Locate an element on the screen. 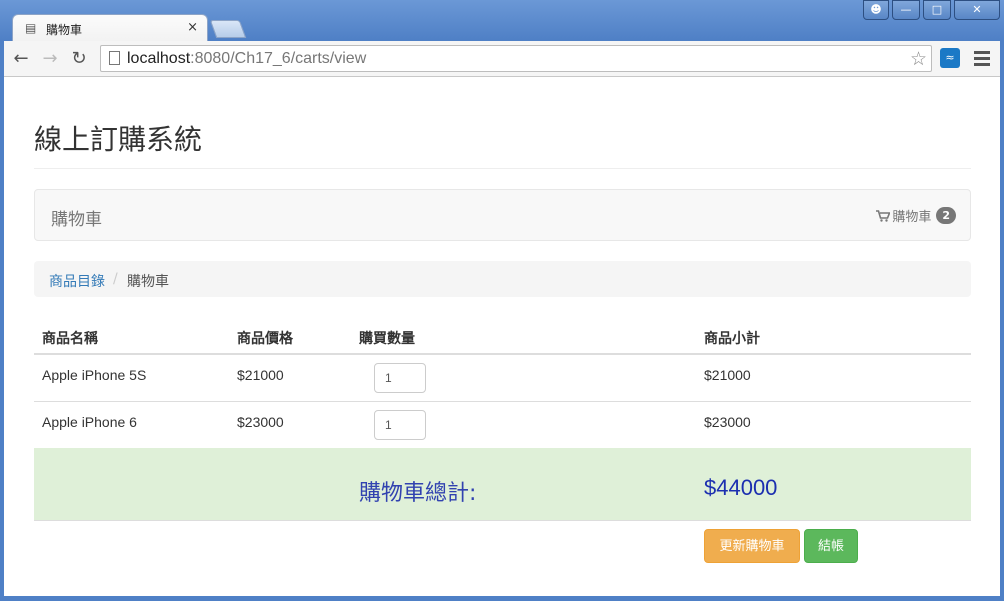 The width and height of the screenshot is (1004, 601). nav-cart-link: 購物車 2 is located at coordinates (916, 215).